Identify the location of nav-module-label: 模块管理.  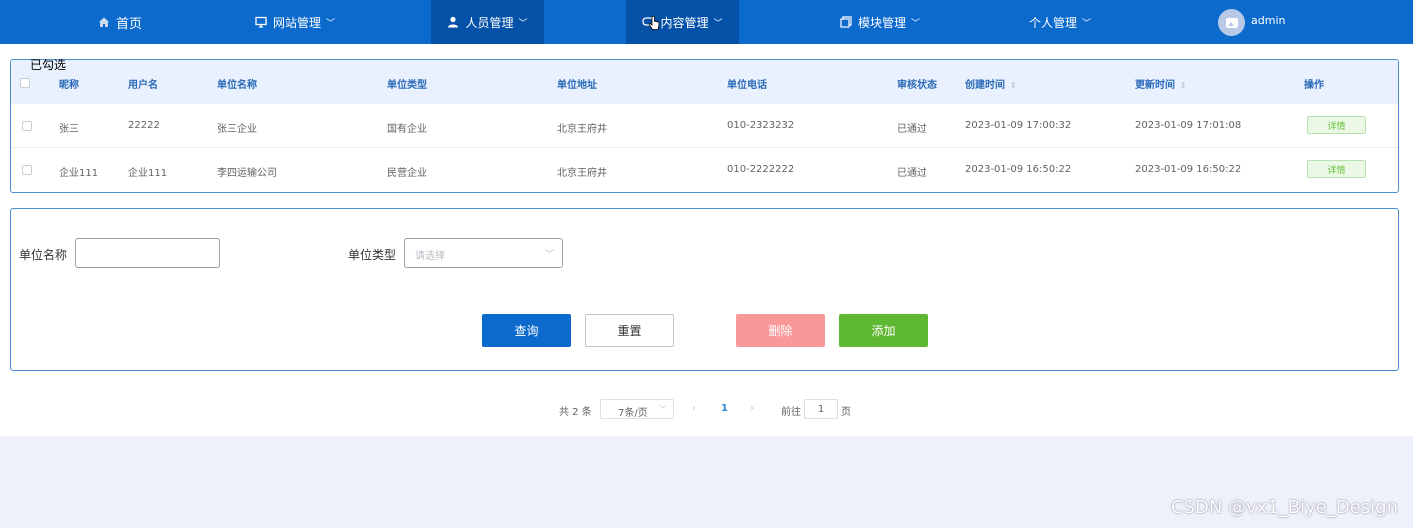
(881, 22).